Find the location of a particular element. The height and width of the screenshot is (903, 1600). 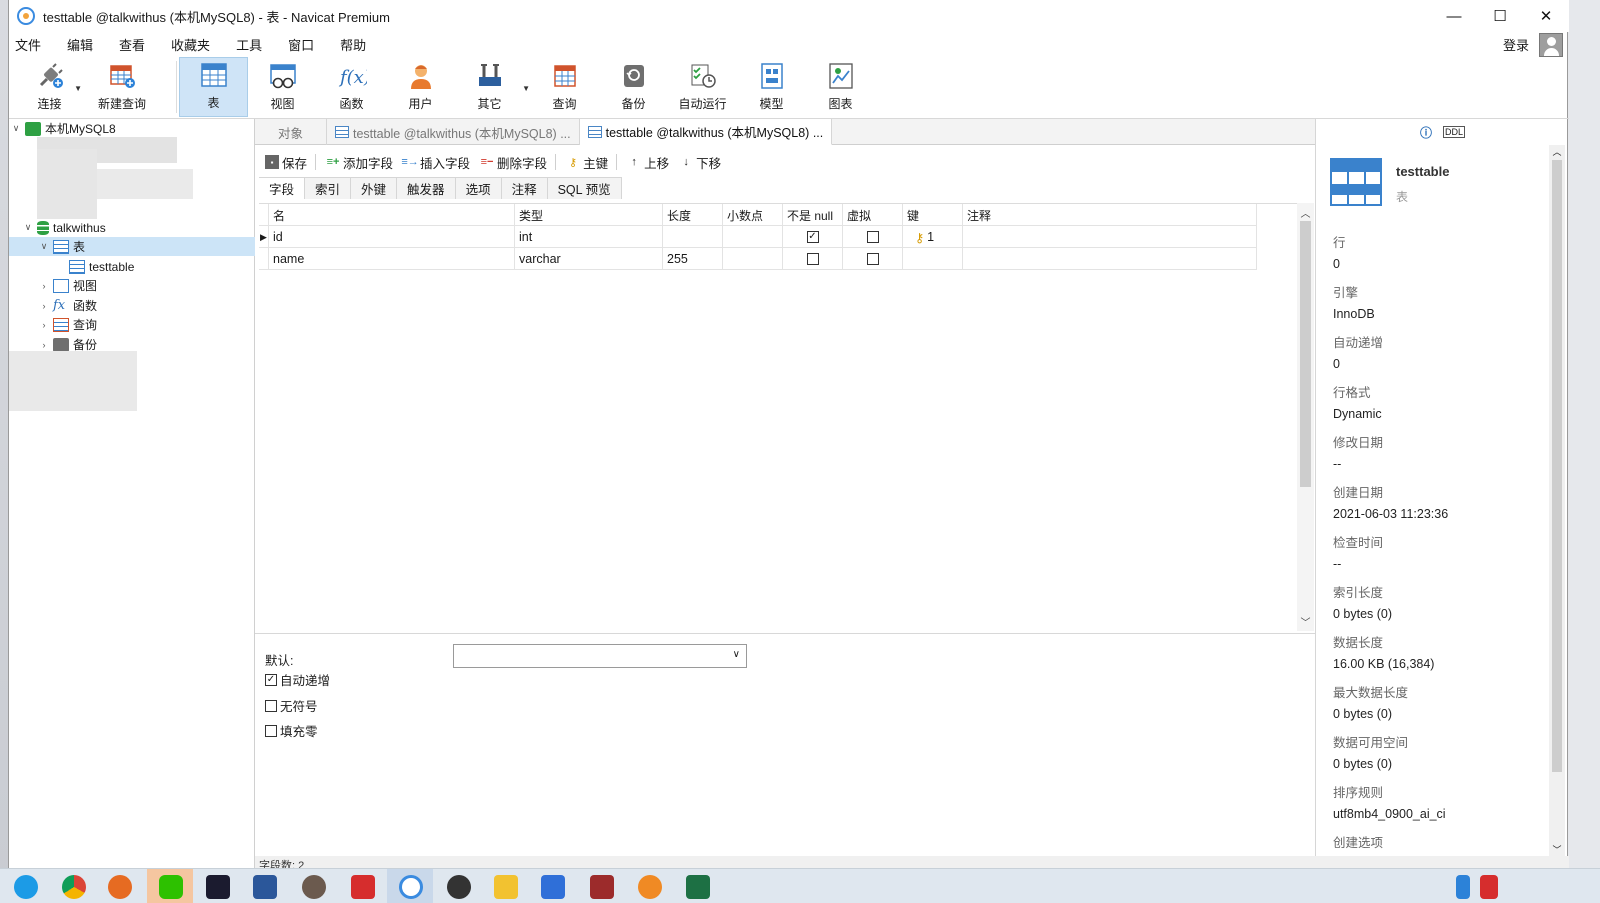

tab-objects: 对象 is located at coordinates (291, 132).